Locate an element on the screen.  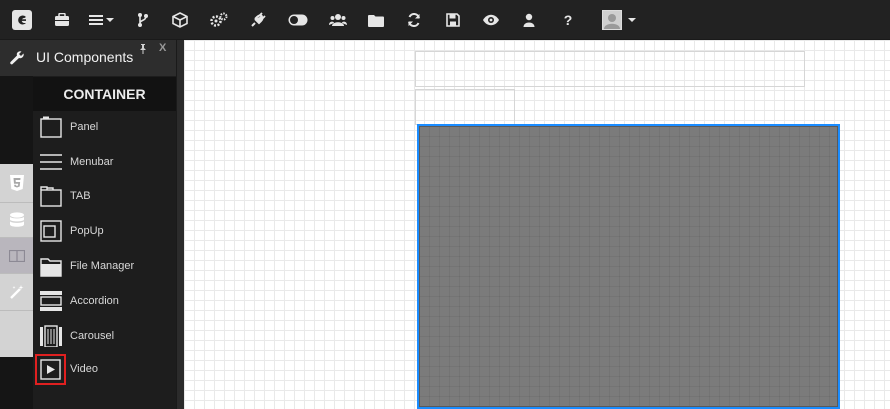
toggle-icon is located at coordinates (298, 20).